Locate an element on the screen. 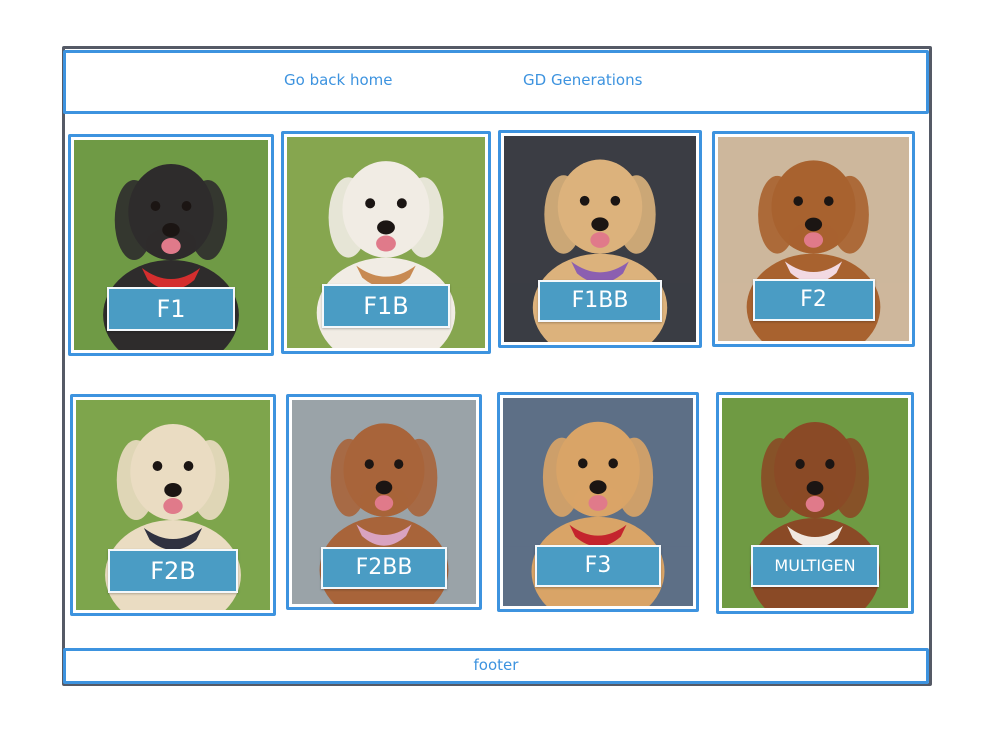 The height and width of the screenshot is (732, 996). generation-label: F2B is located at coordinates (173, 571).